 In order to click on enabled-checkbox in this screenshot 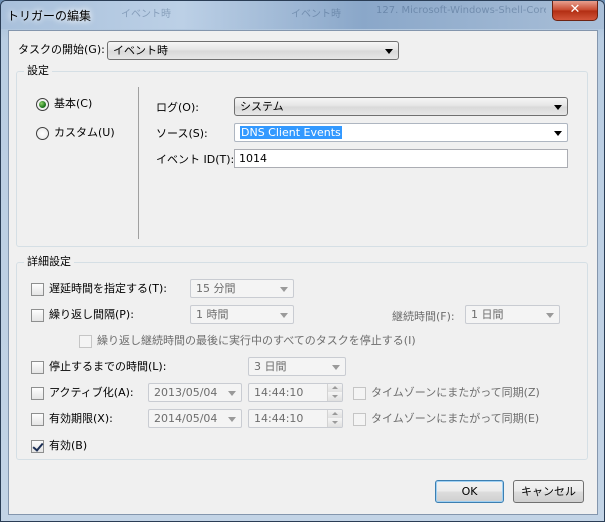, I will do `click(37, 446)`.